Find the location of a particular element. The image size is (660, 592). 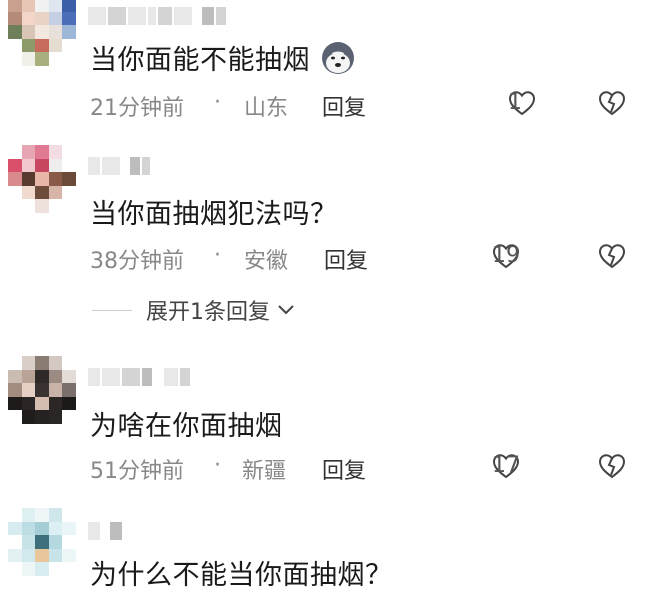

comment-time: 51分钟前 is located at coordinates (137, 471).